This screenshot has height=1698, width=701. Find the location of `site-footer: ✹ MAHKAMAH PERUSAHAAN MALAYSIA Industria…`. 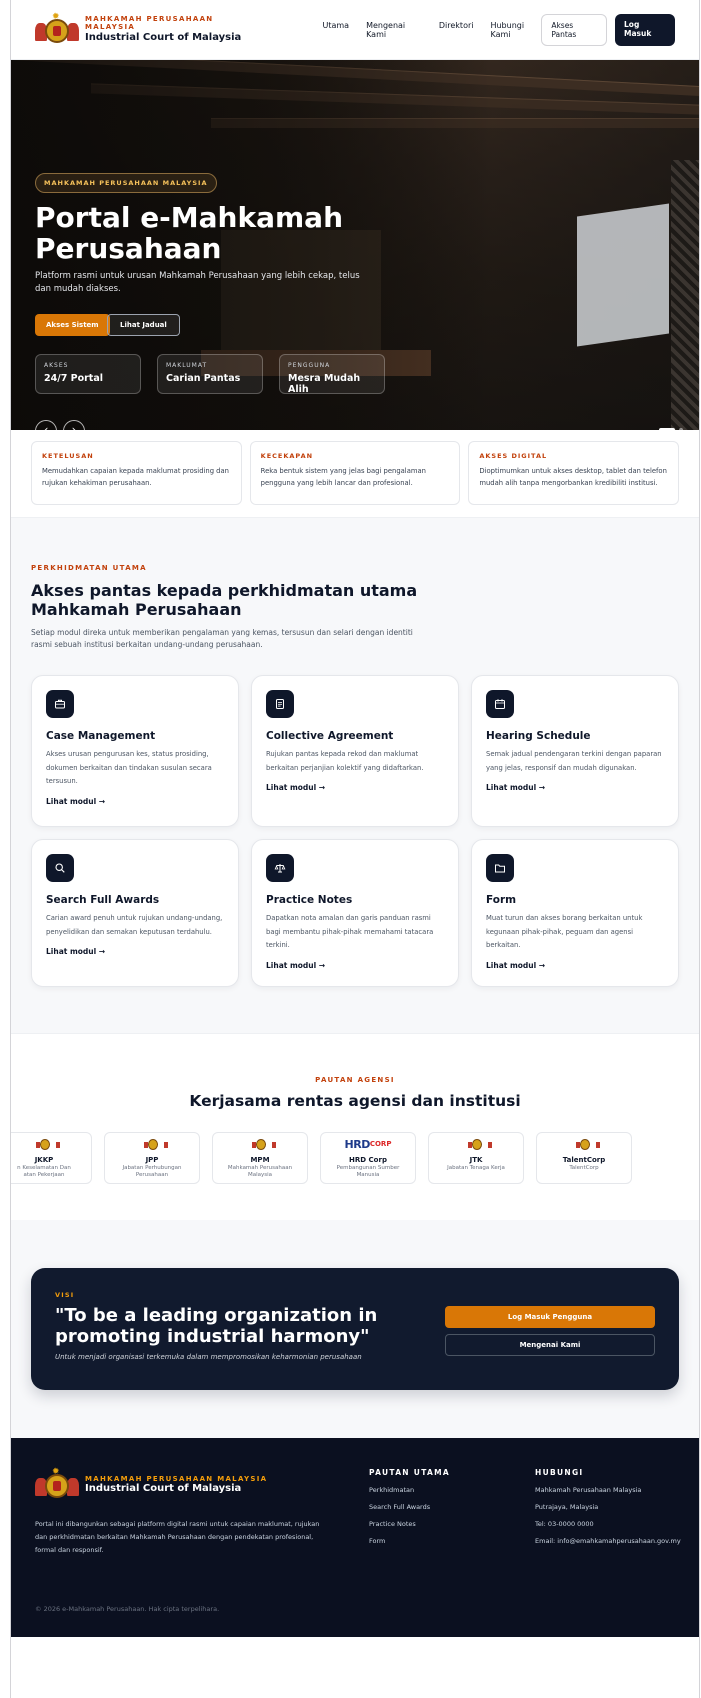

site-footer: ✹ MAHKAMAH PERUSAHAAN MALAYSIA Industria… is located at coordinates (355, 1537).